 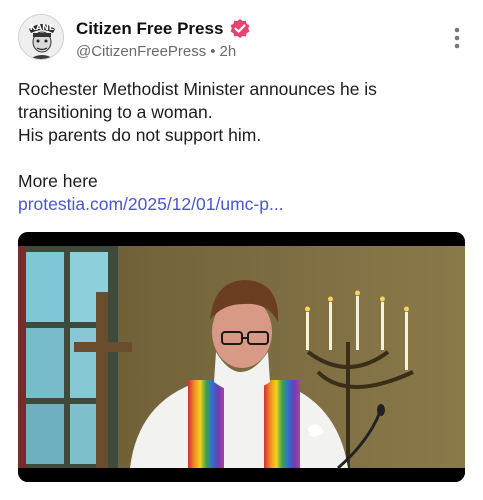 What do you see at coordinates (58, 181) in the screenshot?
I see `more-here-label: More here` at bounding box center [58, 181].